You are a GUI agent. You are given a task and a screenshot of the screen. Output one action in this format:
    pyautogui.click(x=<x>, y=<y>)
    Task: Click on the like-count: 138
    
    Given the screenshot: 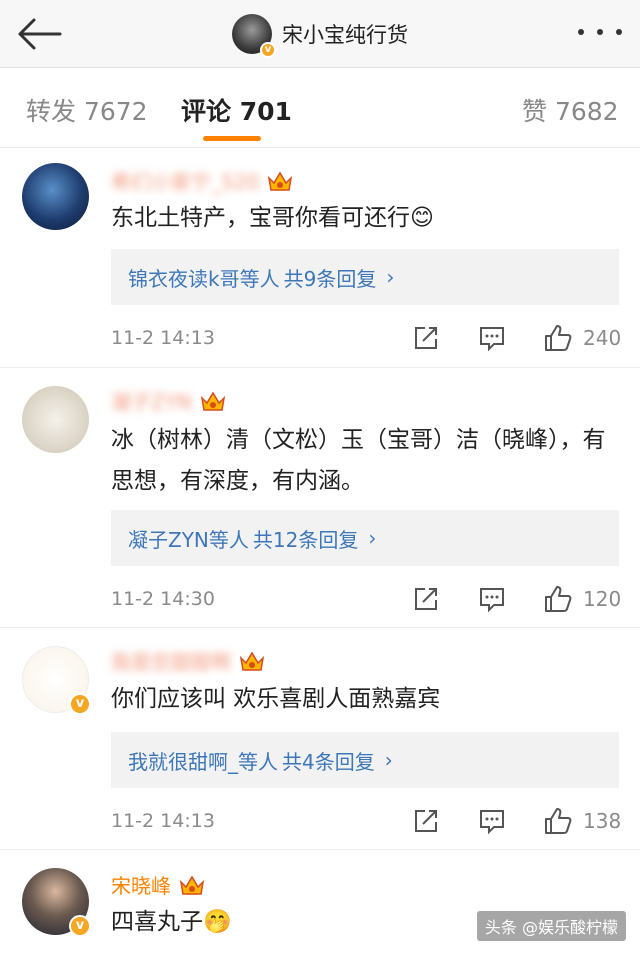 What is the action you would take?
    pyautogui.click(x=602, y=821)
    